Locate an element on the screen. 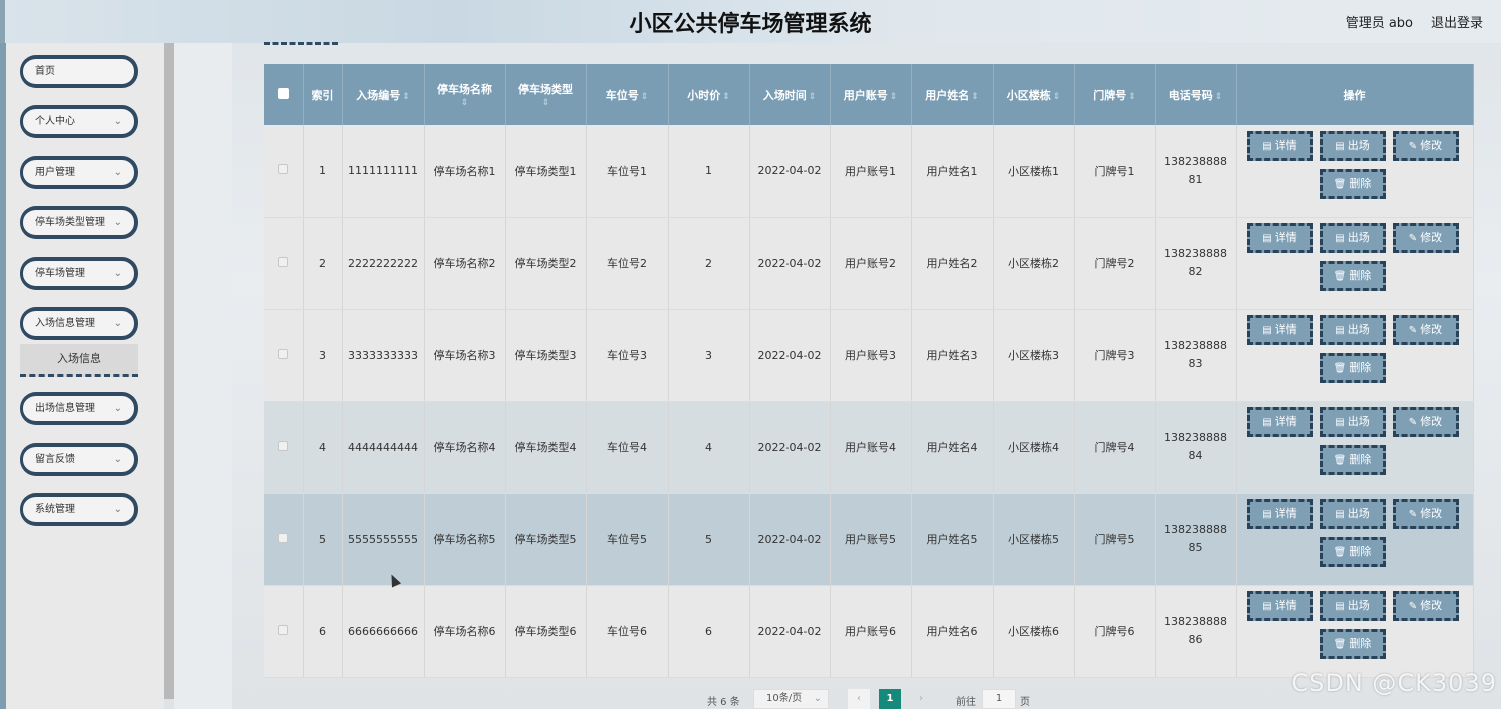 The width and height of the screenshot is (1501, 709). cell-lot-type: 停车场类型4 is located at coordinates (546, 447).